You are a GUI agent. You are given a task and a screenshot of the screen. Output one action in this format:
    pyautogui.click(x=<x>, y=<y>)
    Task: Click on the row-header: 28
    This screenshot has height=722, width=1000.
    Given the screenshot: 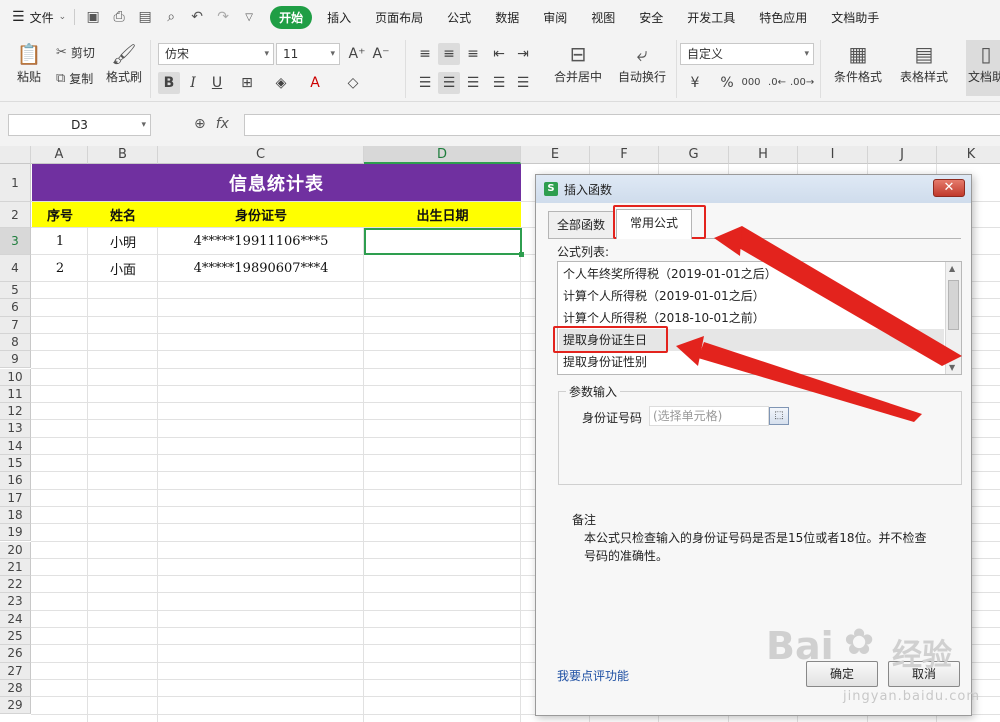 What is the action you would take?
    pyautogui.click(x=15, y=688)
    